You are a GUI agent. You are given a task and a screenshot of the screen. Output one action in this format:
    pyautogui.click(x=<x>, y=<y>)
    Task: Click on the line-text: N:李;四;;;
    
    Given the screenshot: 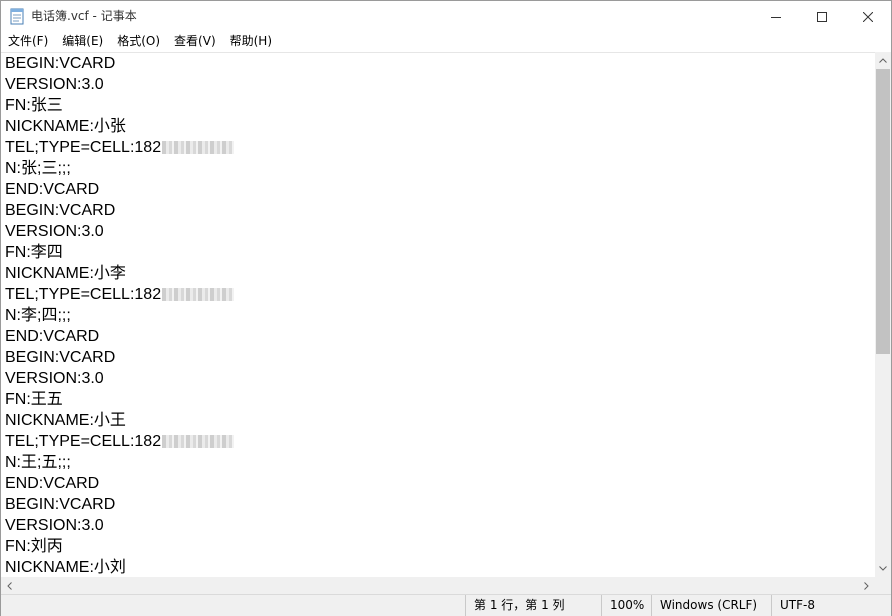 What is the action you would take?
    pyautogui.click(x=38, y=315)
    